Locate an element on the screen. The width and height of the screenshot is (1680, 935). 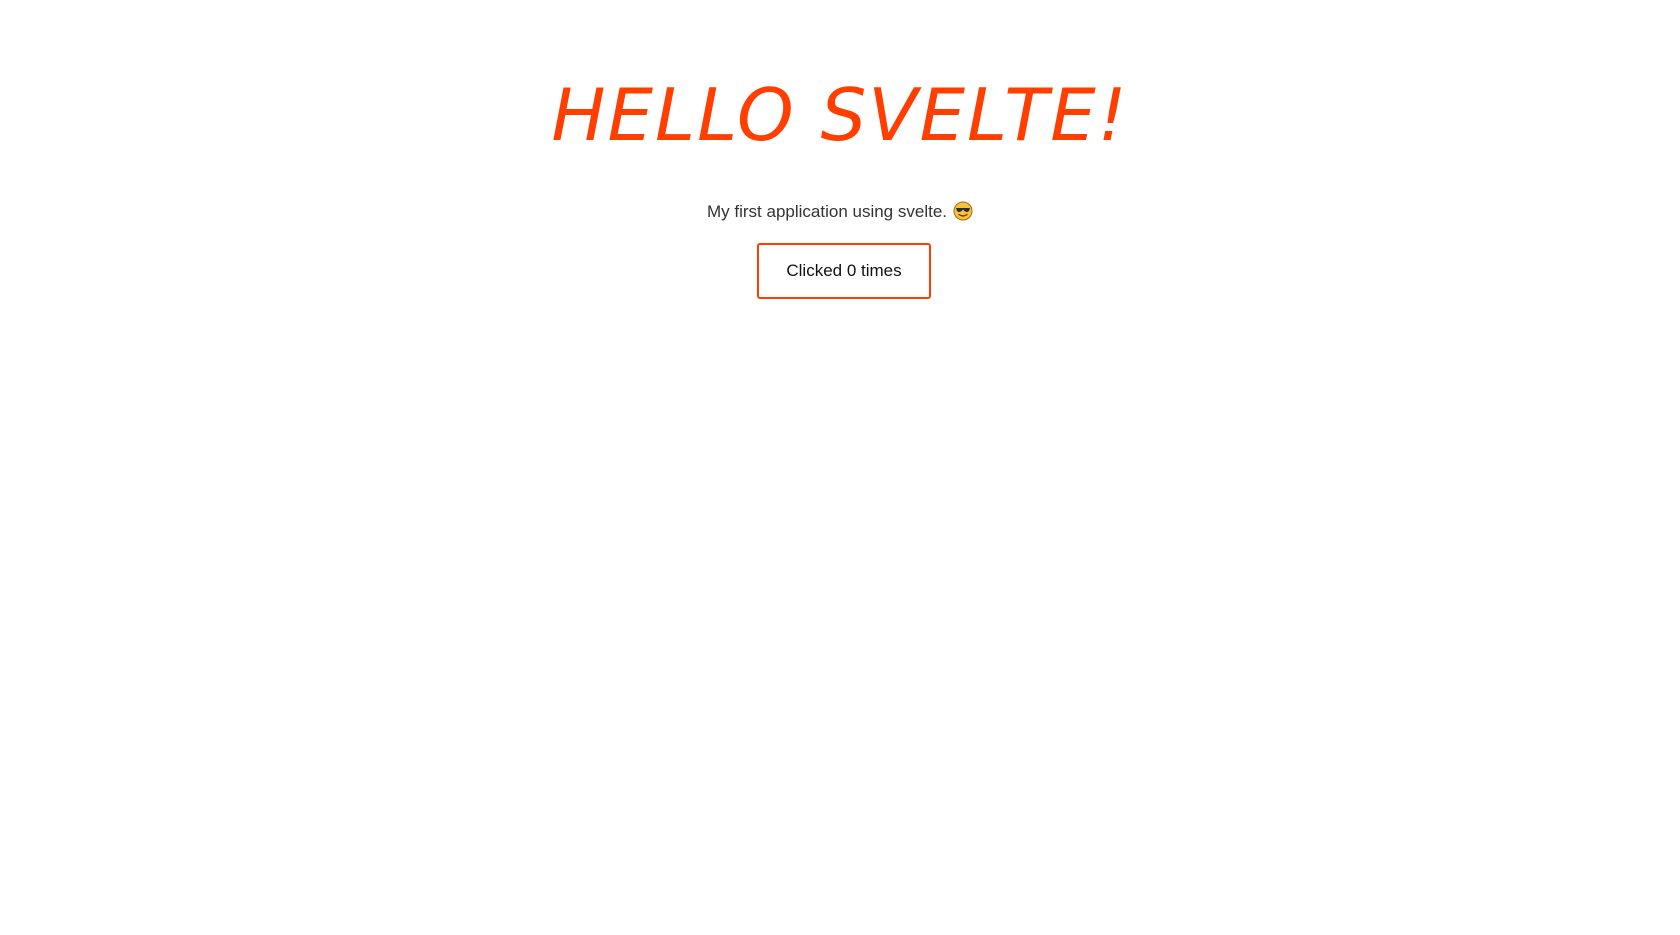
page-title: HELLO SVELTE! is located at coordinates (840, 115).